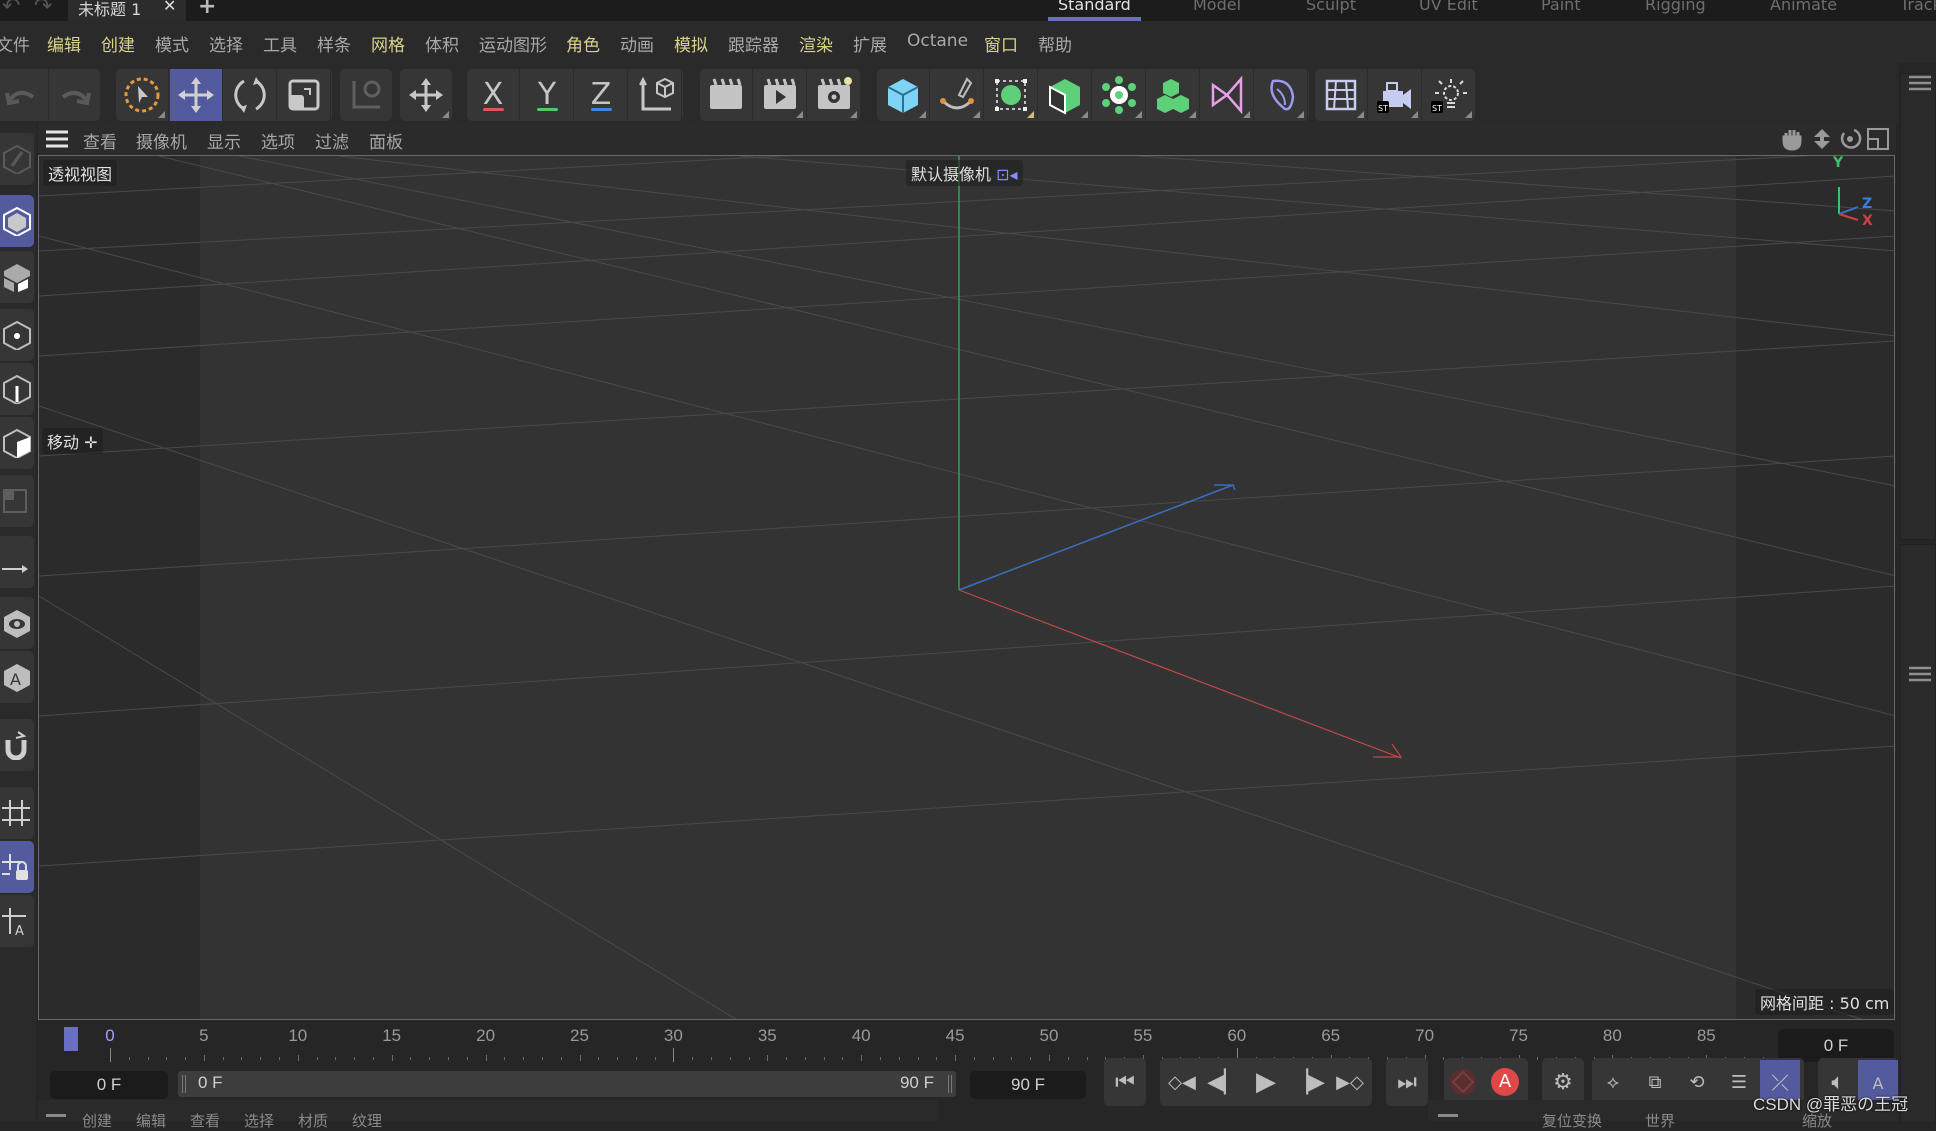 The height and width of the screenshot is (1131, 1936). Describe the element at coordinates (816, 43) in the screenshot. I see `menu-render: 渲染` at that location.